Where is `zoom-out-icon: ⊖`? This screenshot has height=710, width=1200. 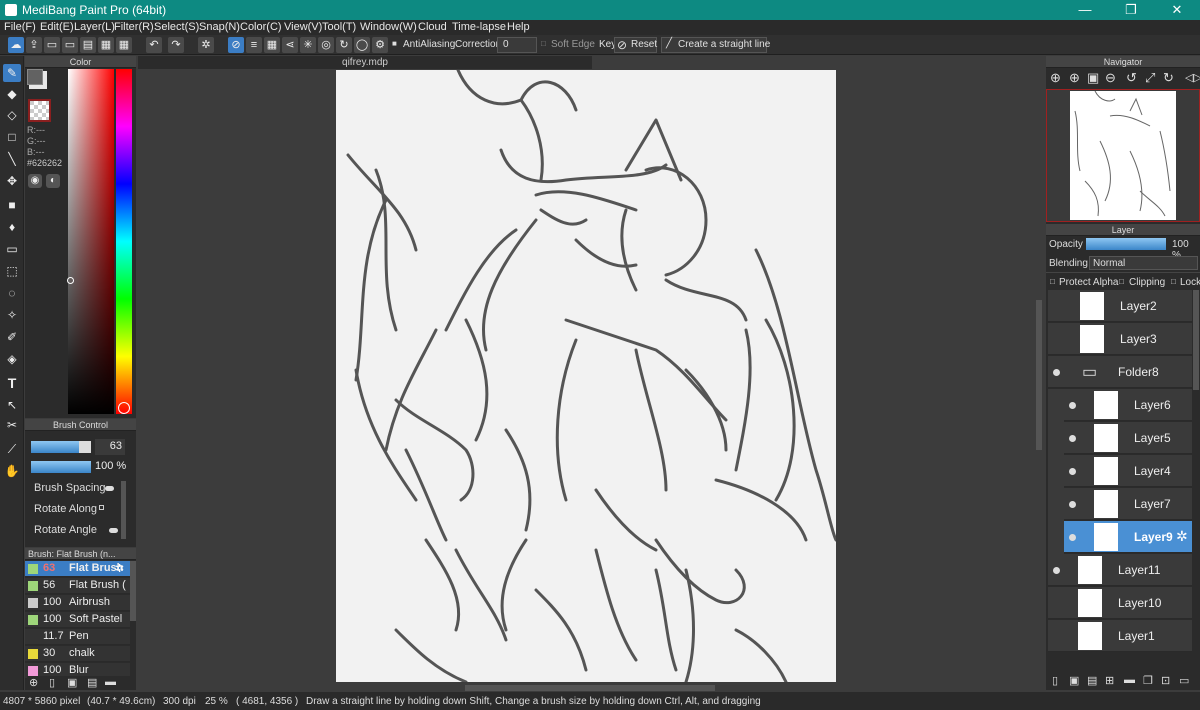
zoom-out-icon: ⊖ is located at coordinates (1110, 78).